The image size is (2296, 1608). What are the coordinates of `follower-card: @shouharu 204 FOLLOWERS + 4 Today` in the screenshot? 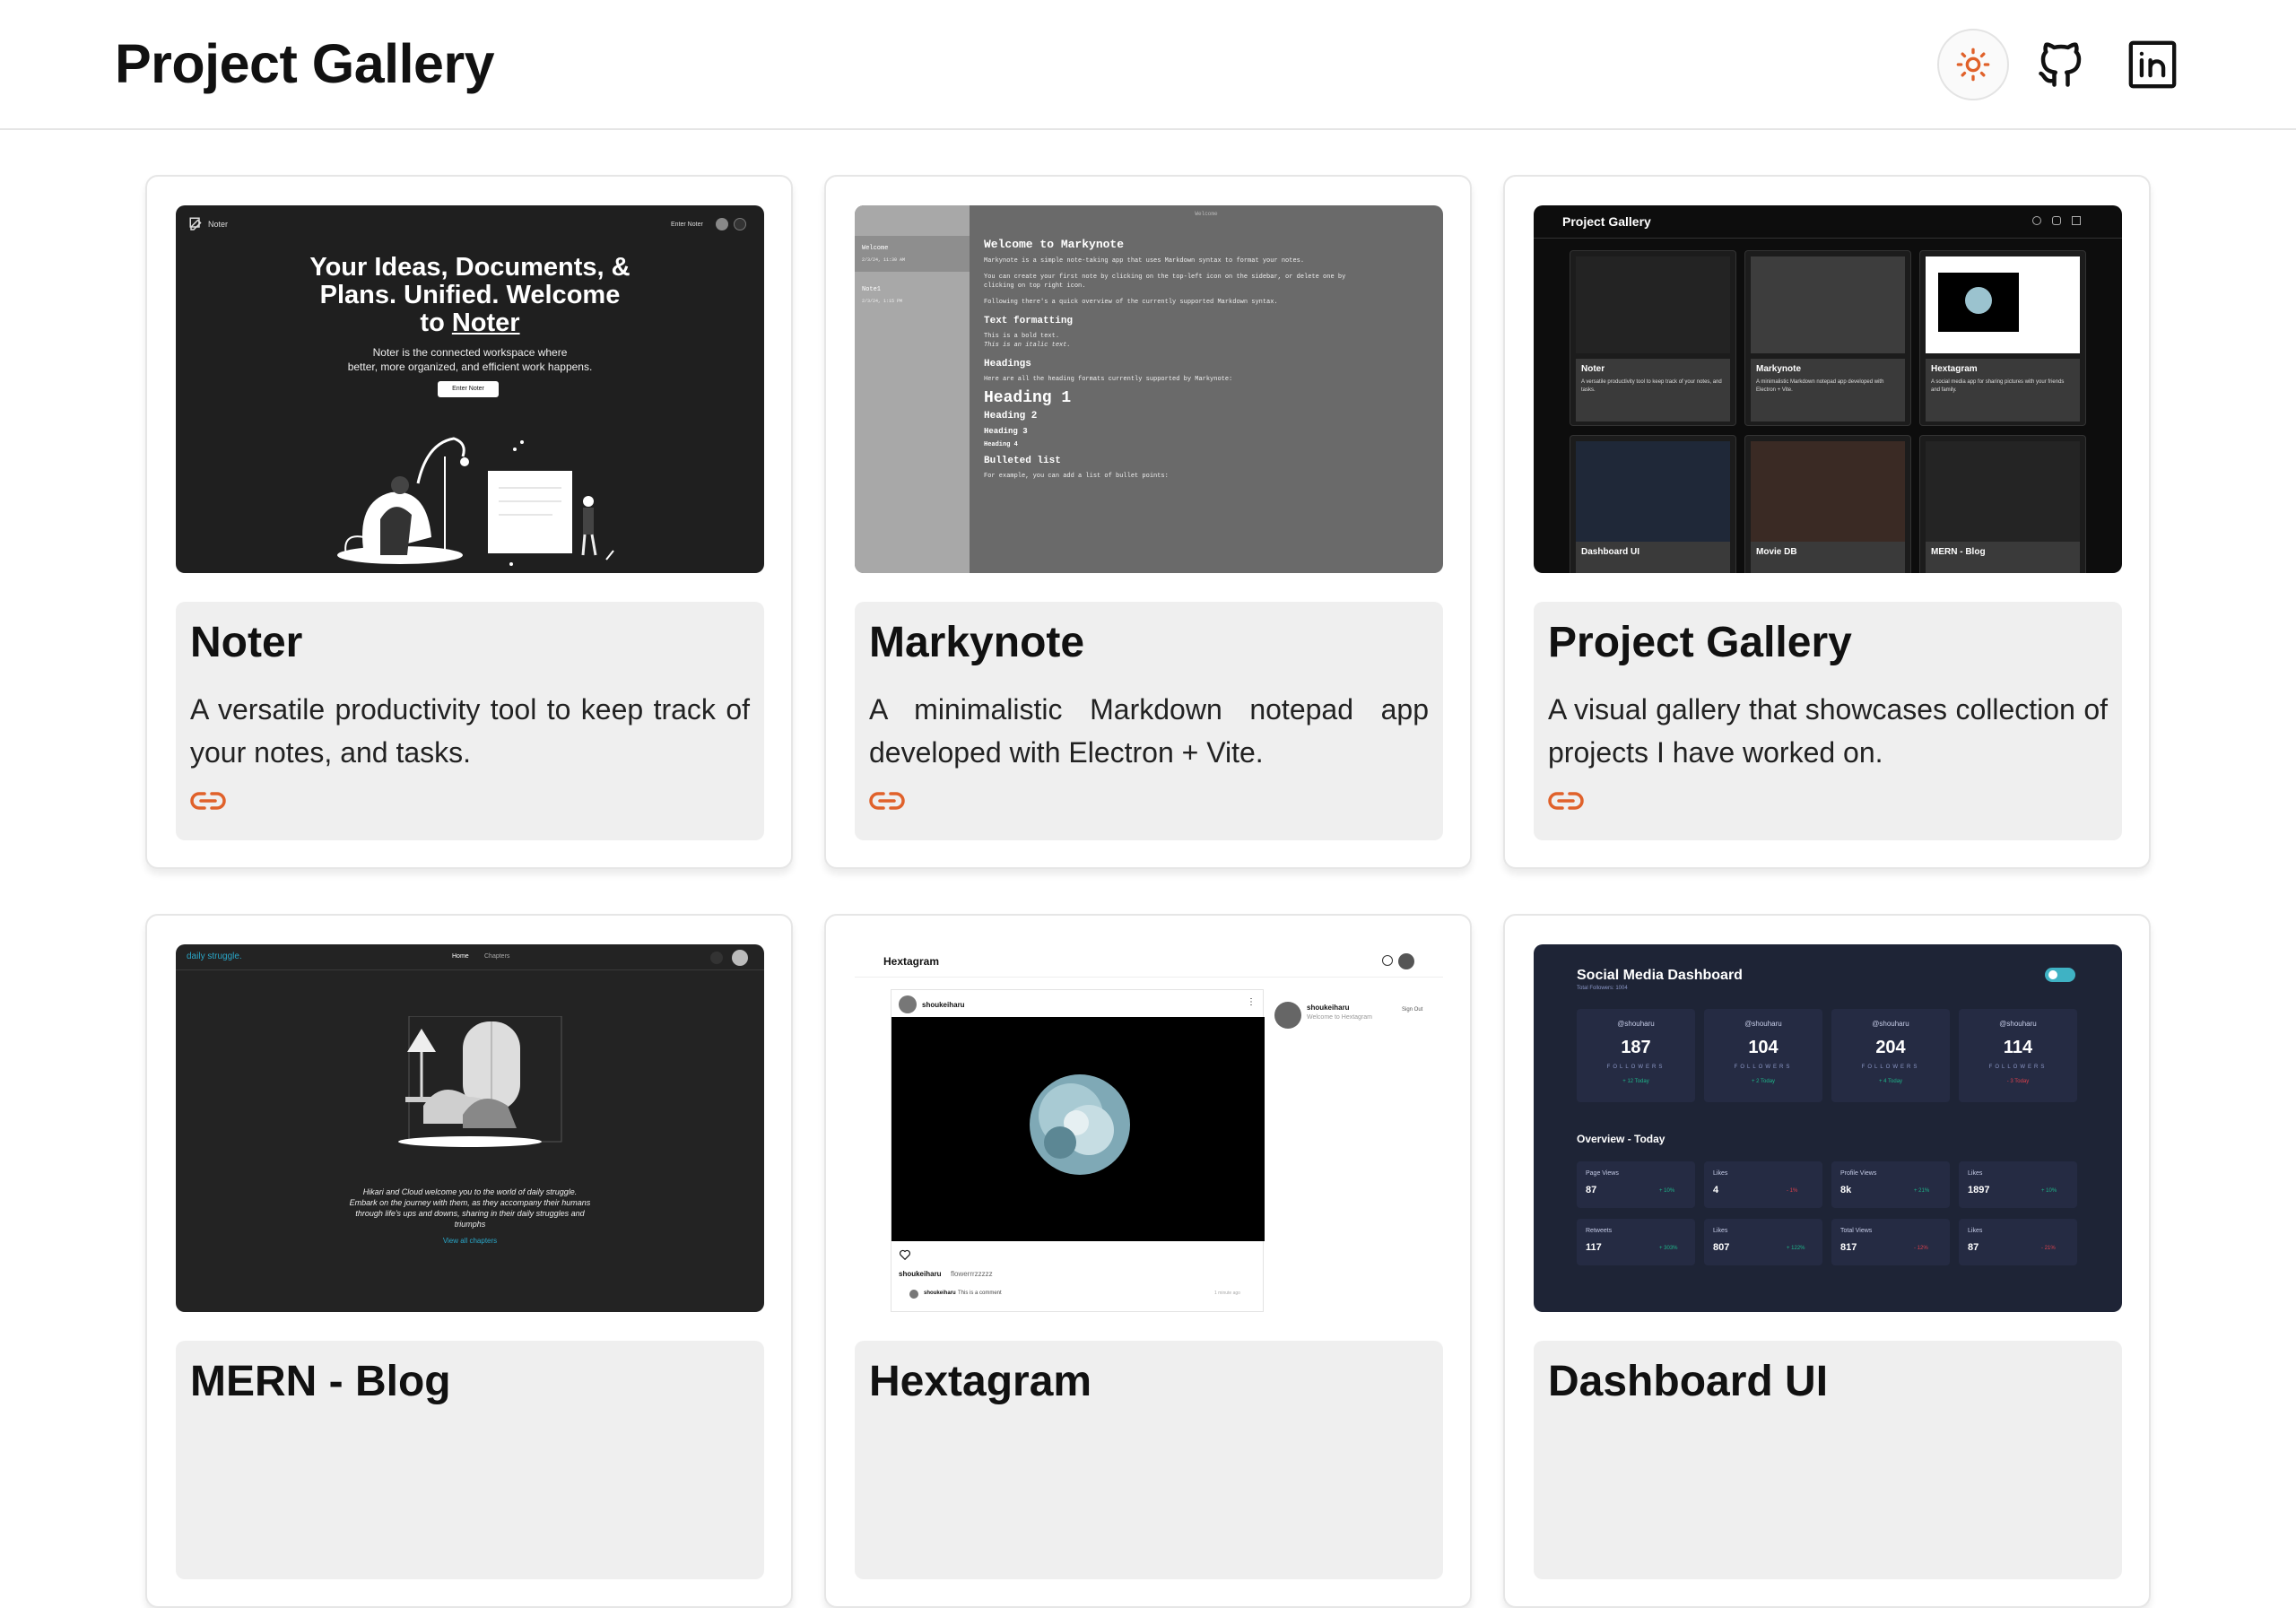 It's located at (1890, 1055).